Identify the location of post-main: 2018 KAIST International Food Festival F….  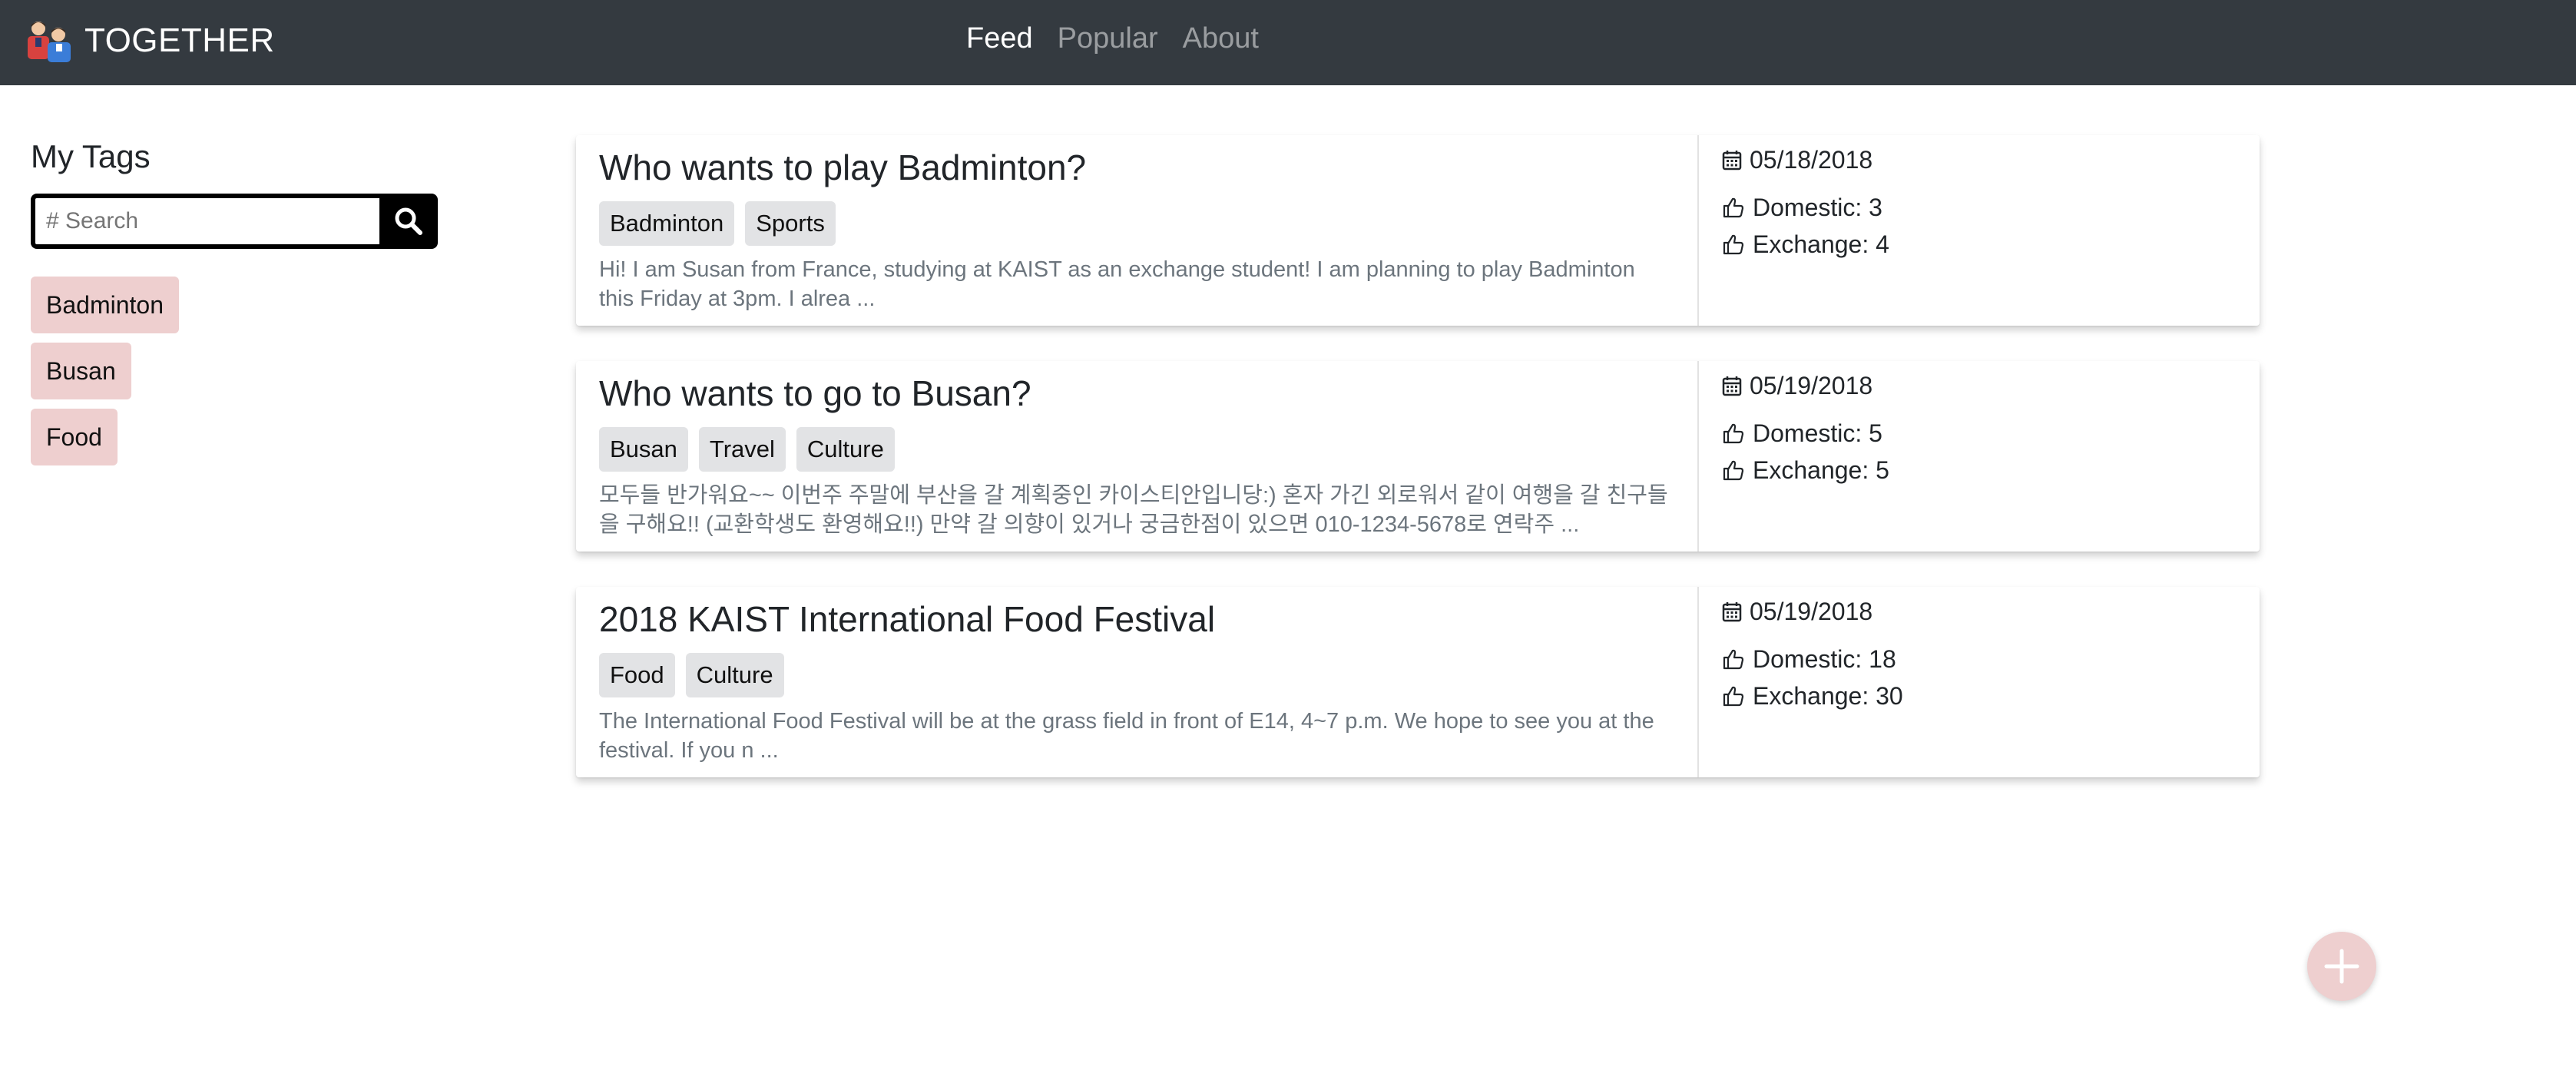
(1137, 682).